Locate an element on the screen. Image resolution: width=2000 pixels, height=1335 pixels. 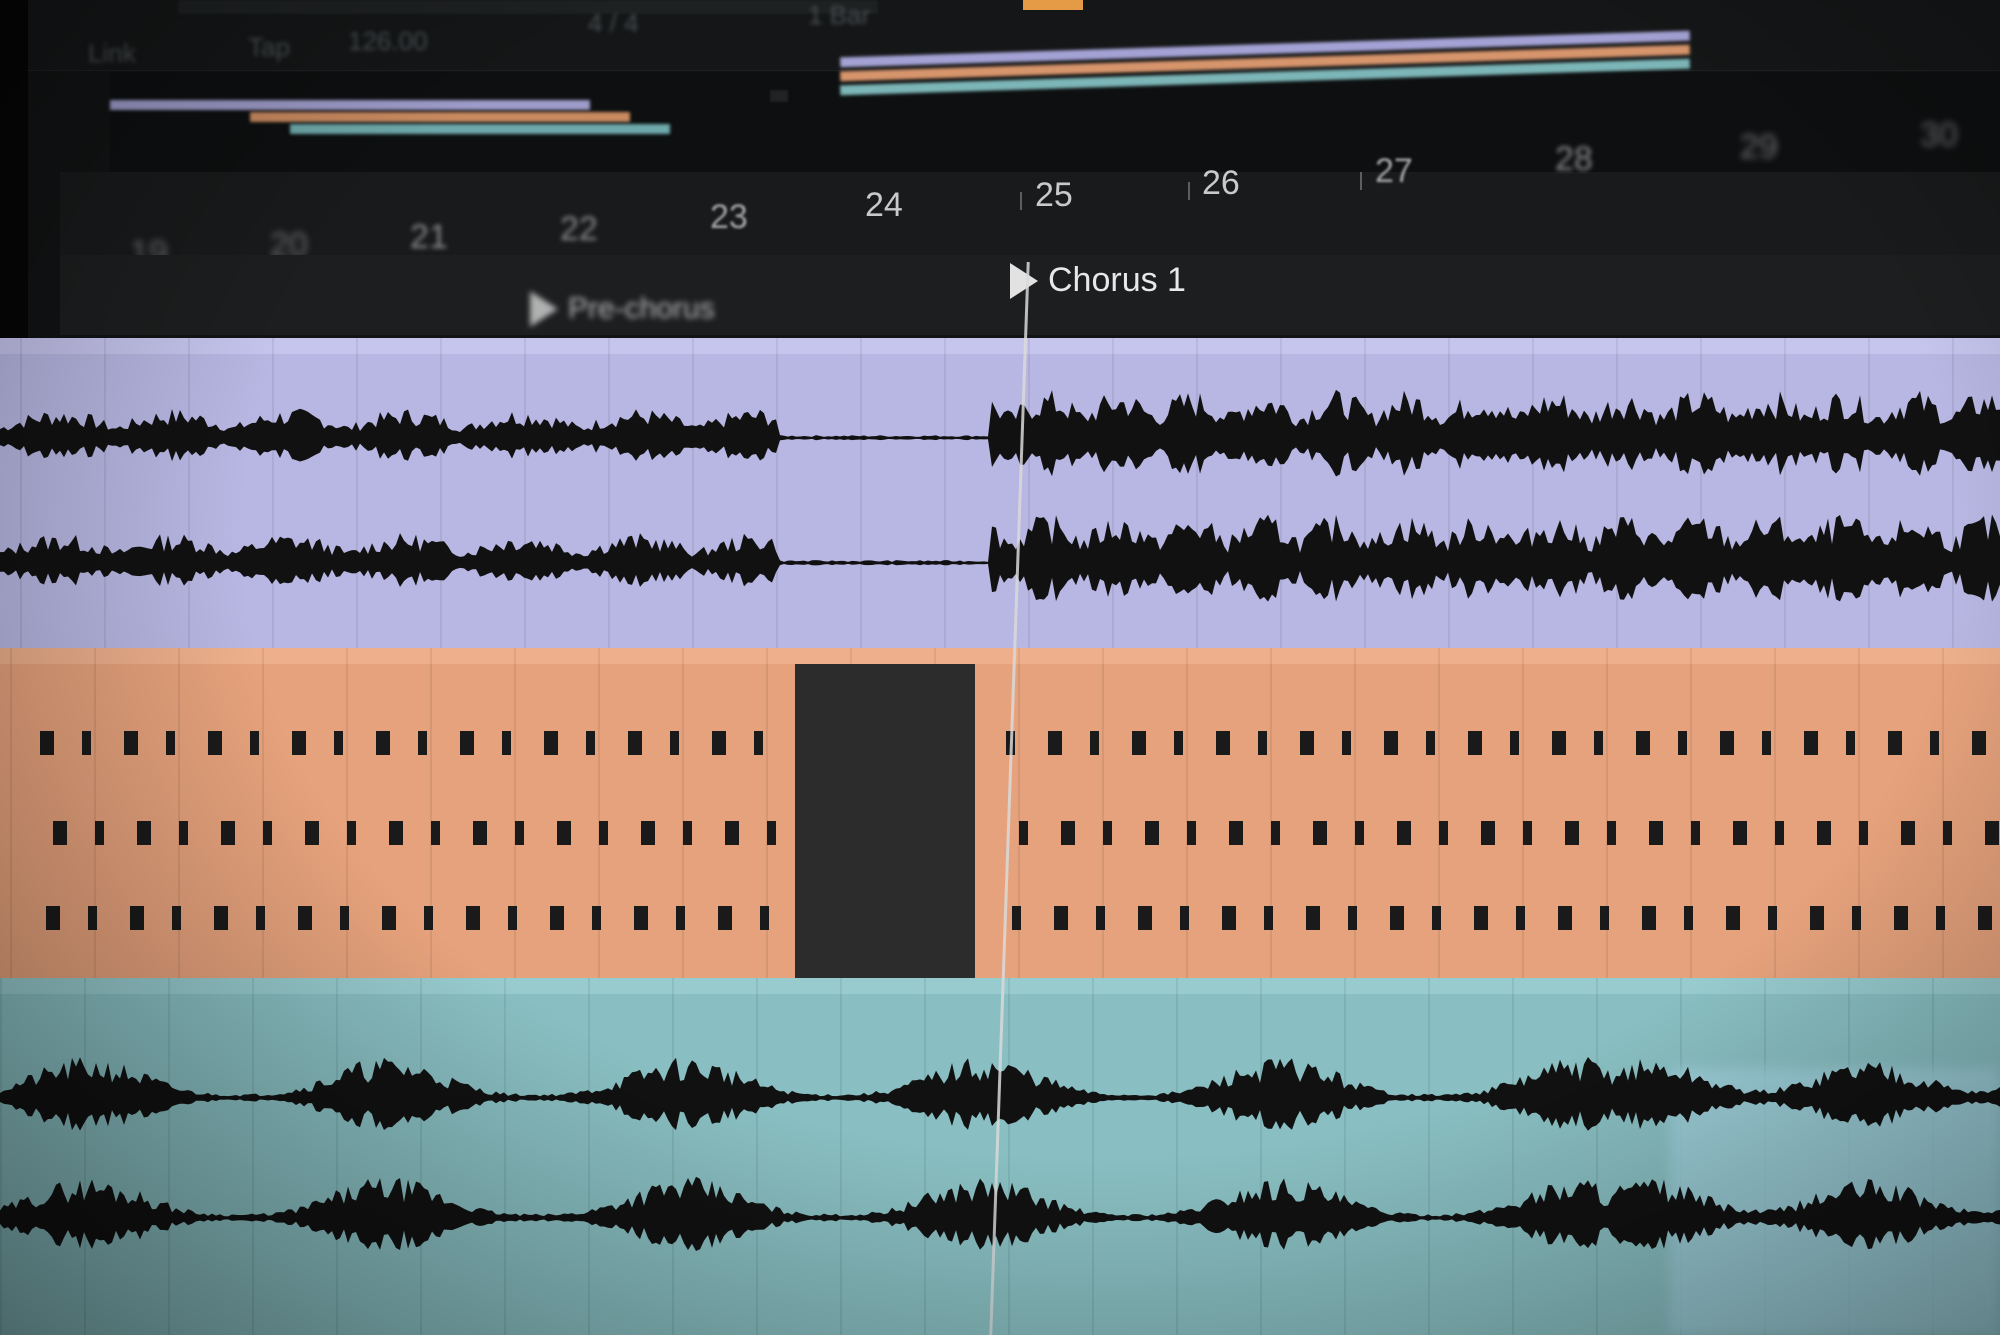
link-button: Link is located at coordinates (112, 53).